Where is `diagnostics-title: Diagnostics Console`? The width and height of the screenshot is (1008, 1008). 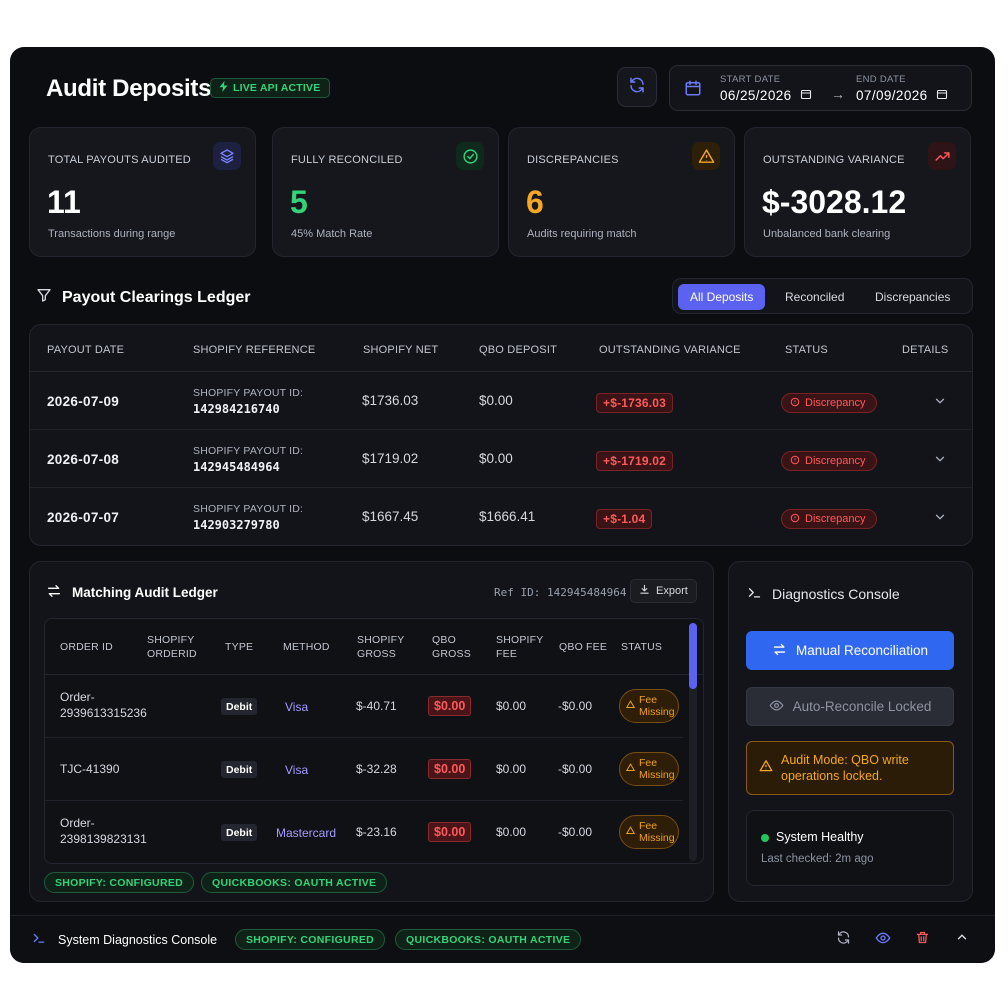
diagnostics-title: Diagnostics Console is located at coordinates (823, 594).